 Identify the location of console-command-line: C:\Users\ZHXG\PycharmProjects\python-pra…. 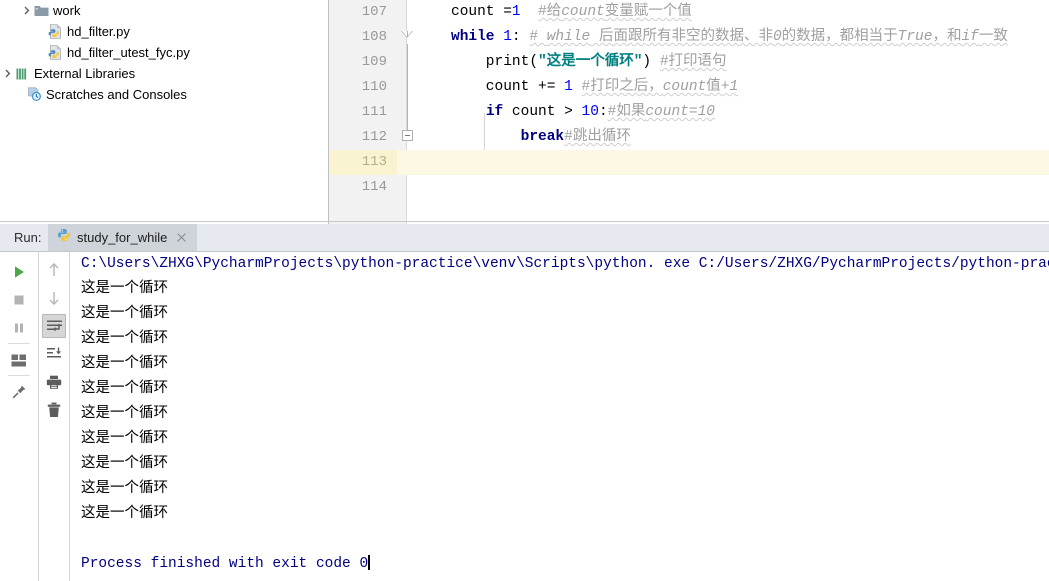
(565, 264).